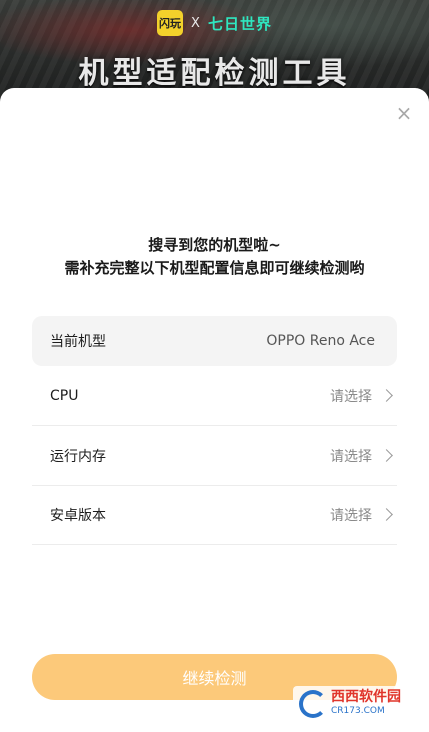  Describe the element at coordinates (214, 456) in the screenshot. I see `ram-select-row: 运行内存 请选择` at that location.